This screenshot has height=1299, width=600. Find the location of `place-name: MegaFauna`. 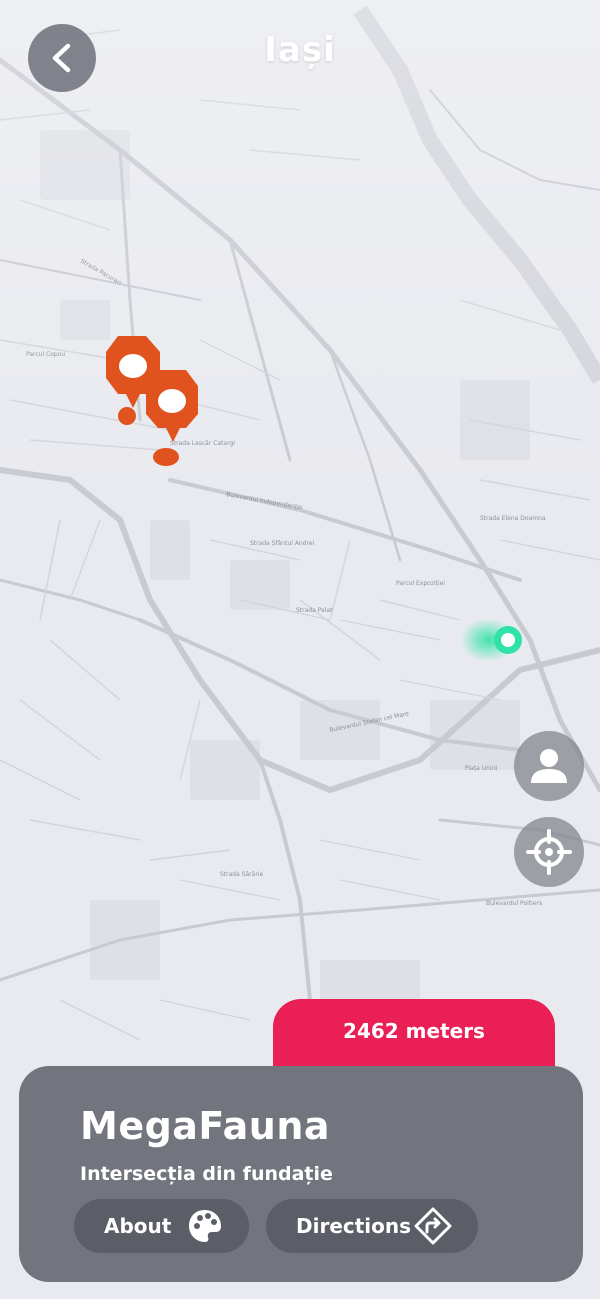

place-name: MegaFauna is located at coordinates (205, 1126).